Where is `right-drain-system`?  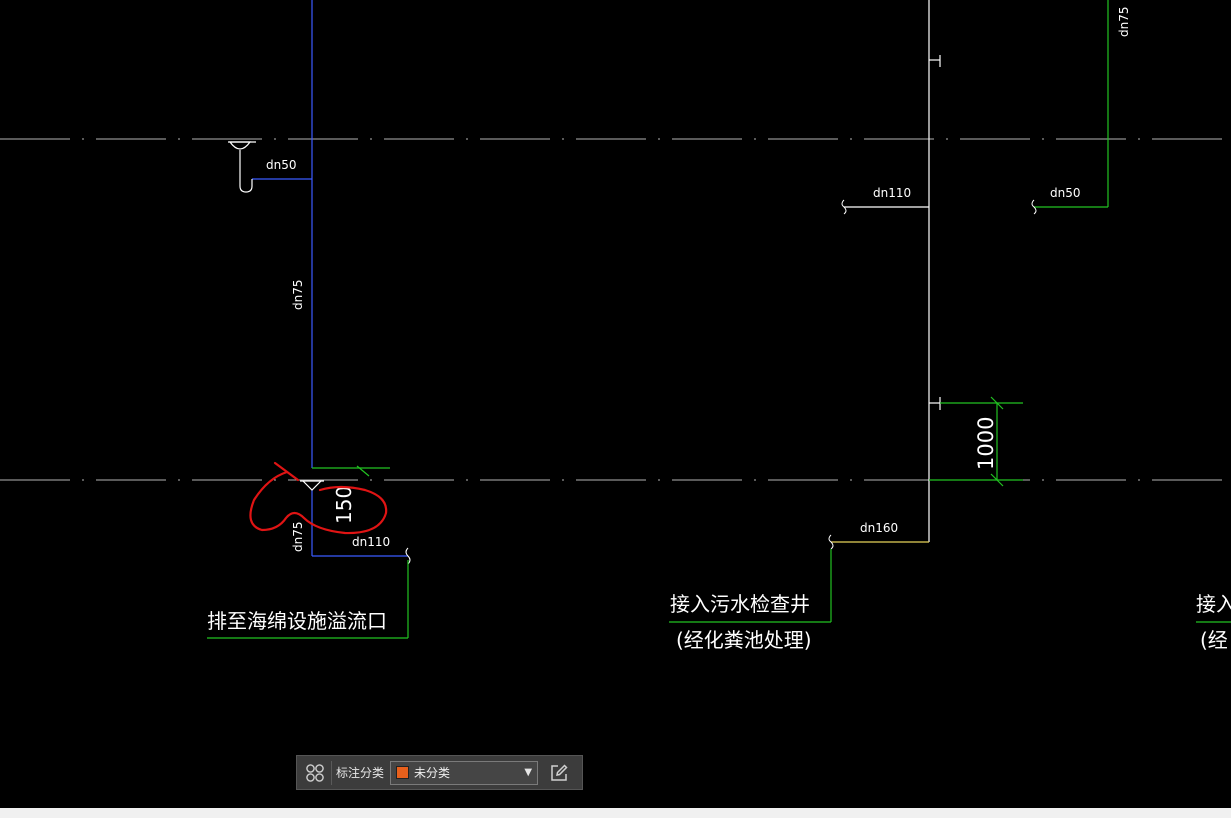
right-drain-system is located at coordinates (1131, 311).